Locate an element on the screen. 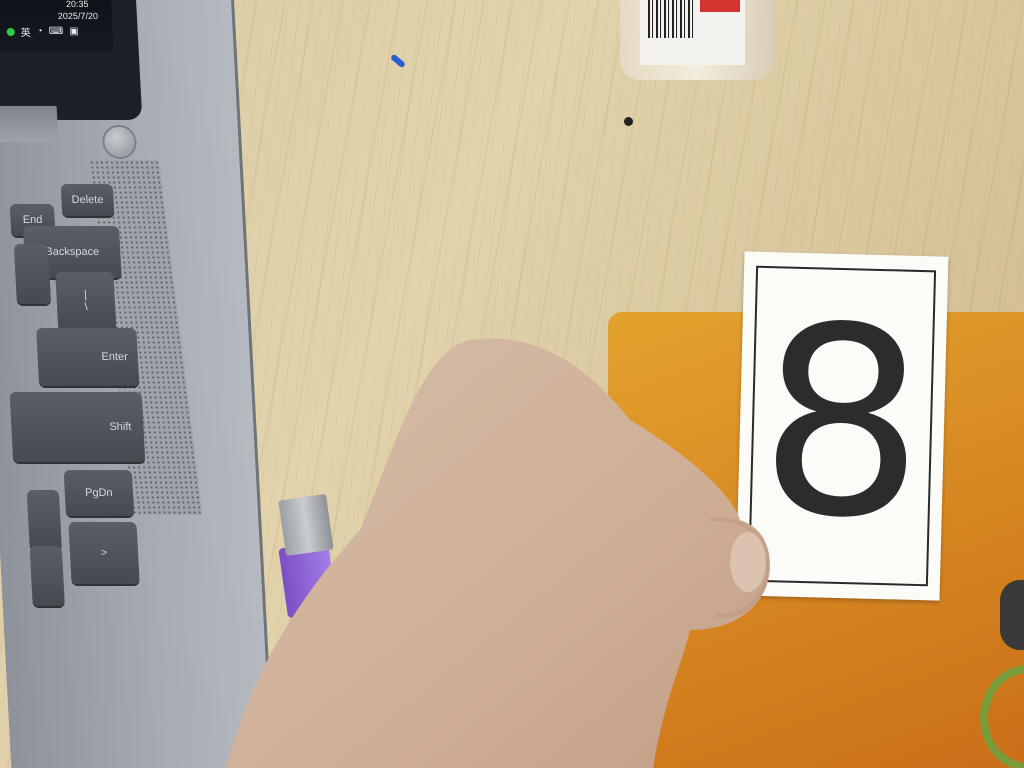 Image resolution: width=1024 pixels, height=768 pixels. key-enter-label: Enter is located at coordinates (115, 357).